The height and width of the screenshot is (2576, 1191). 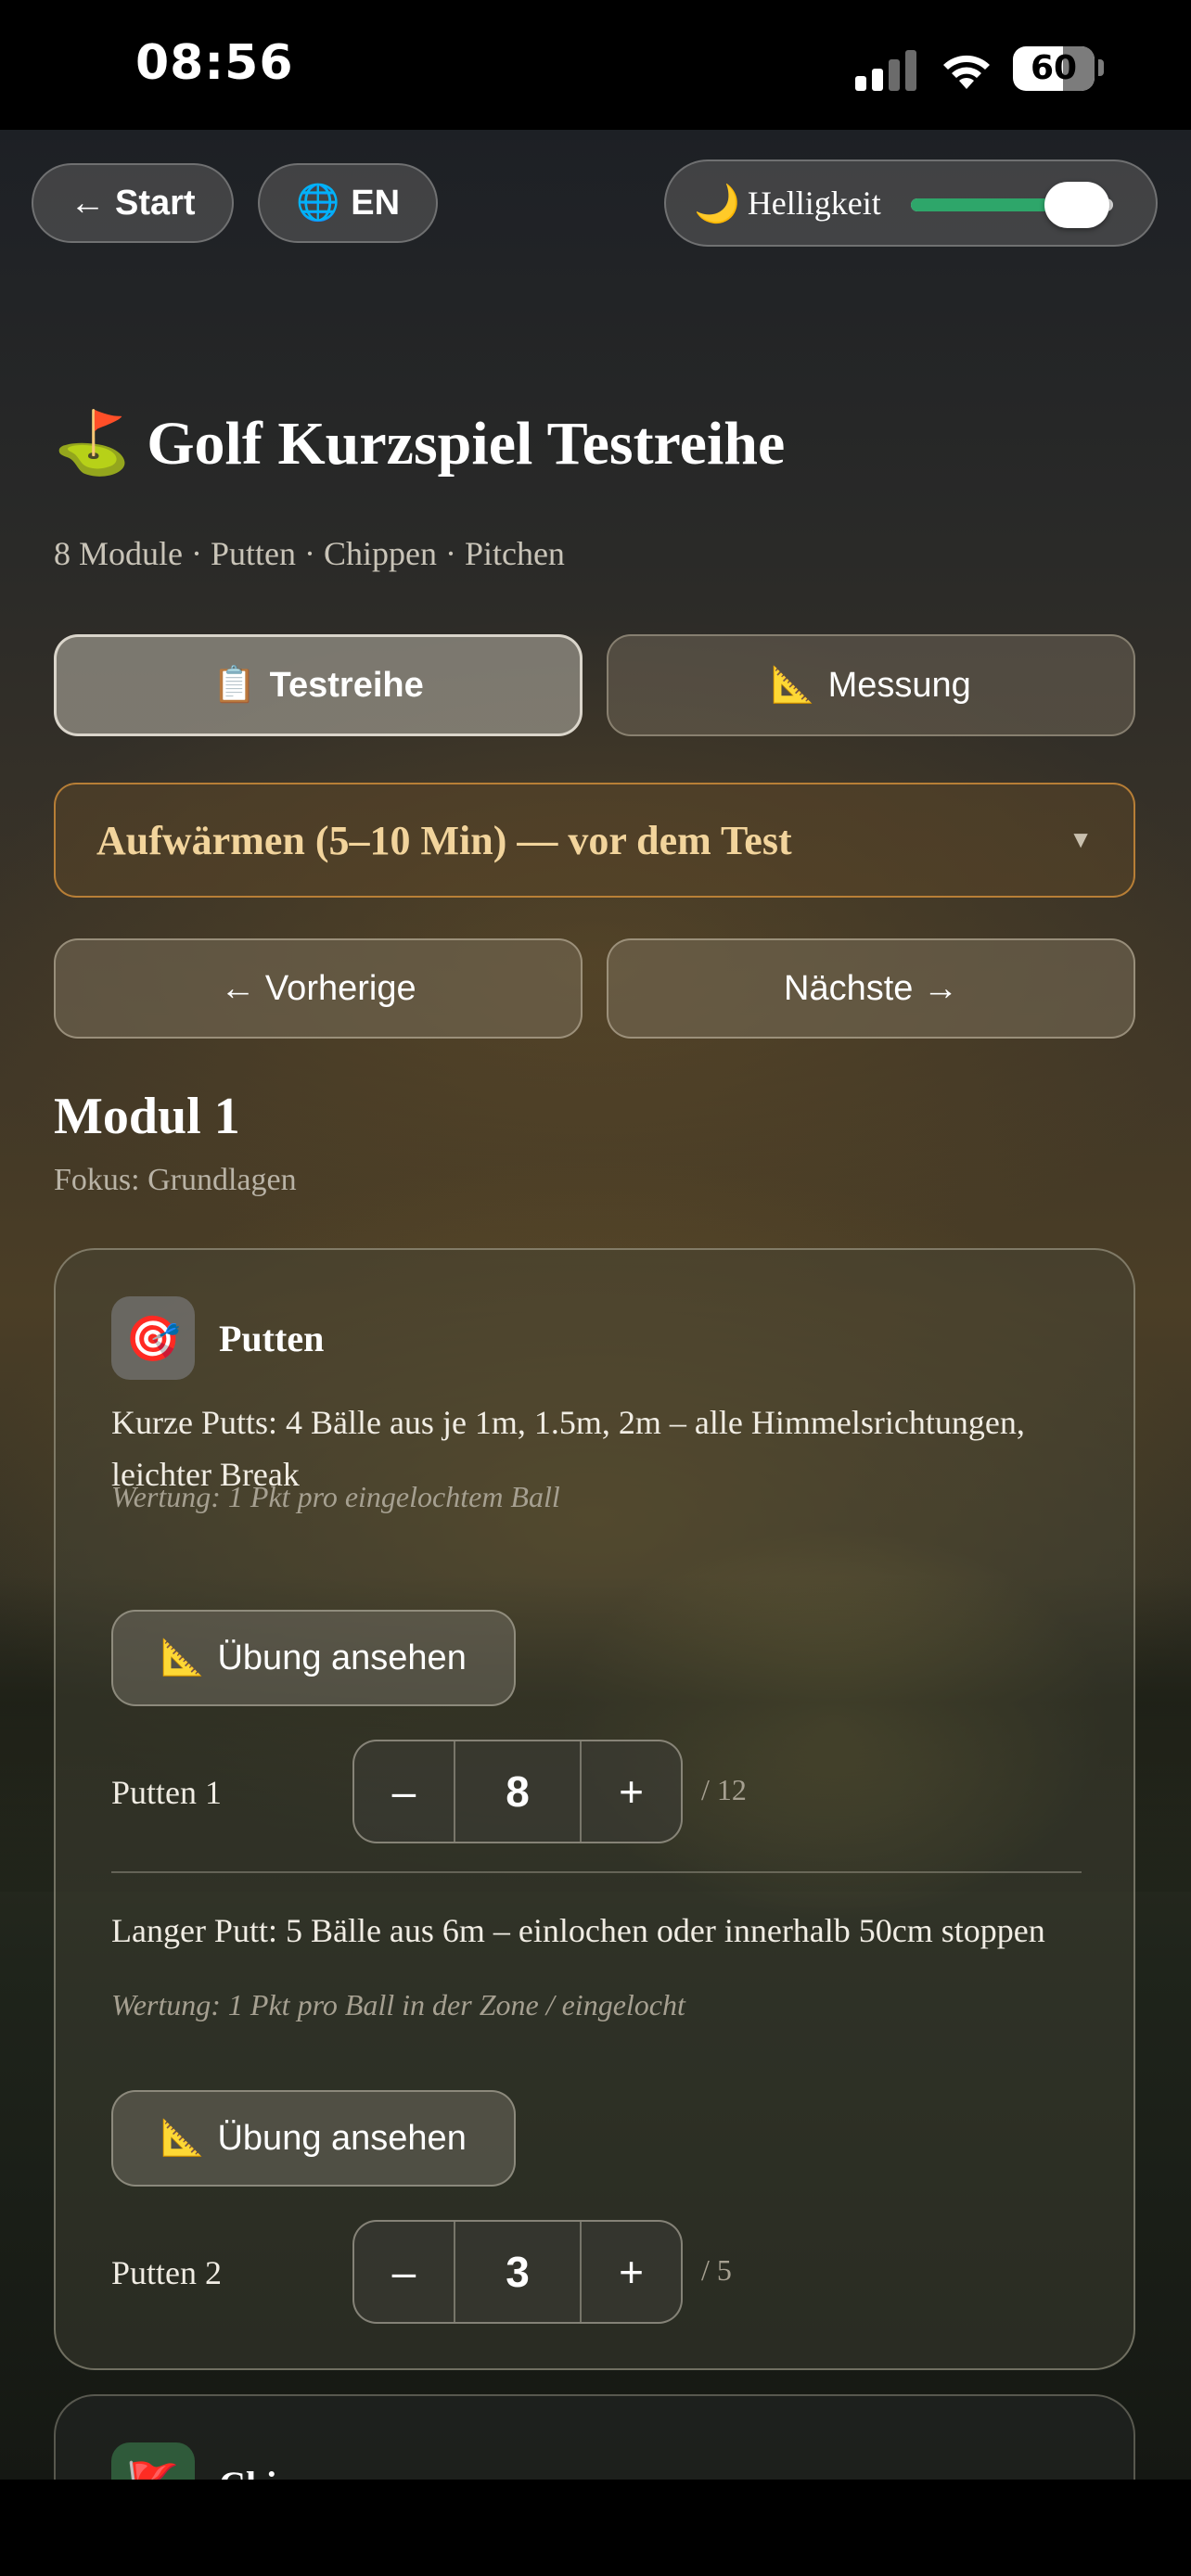 What do you see at coordinates (348, 203) in the screenshot?
I see `language-toggle-button: 🌐 EN` at bounding box center [348, 203].